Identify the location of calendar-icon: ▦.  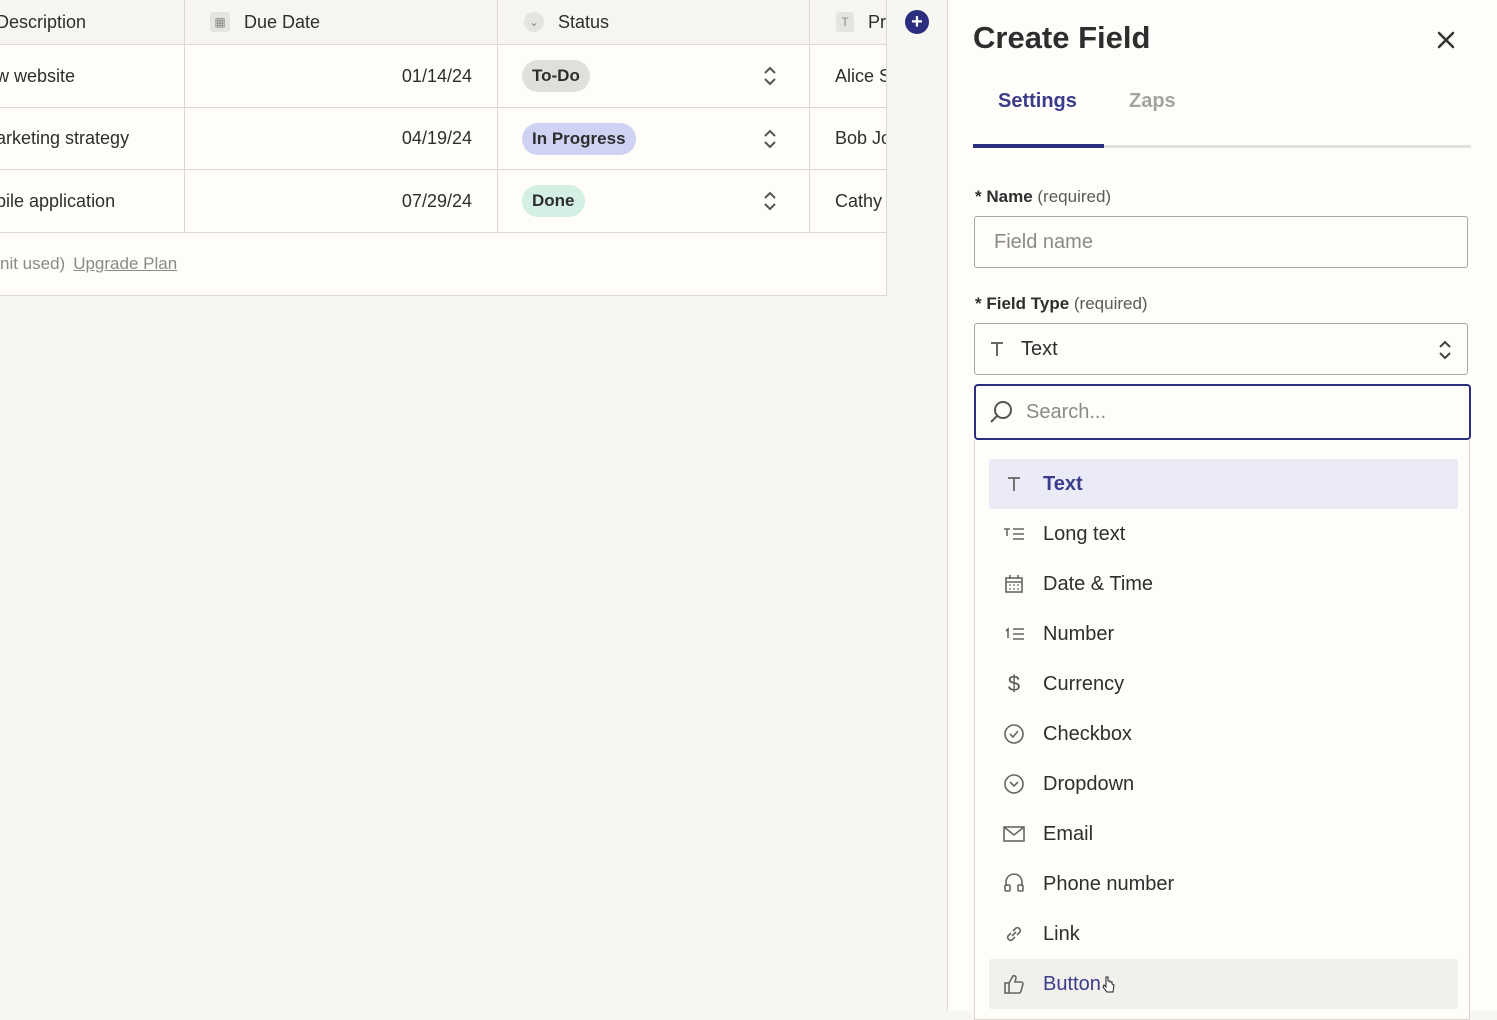
(220, 22).